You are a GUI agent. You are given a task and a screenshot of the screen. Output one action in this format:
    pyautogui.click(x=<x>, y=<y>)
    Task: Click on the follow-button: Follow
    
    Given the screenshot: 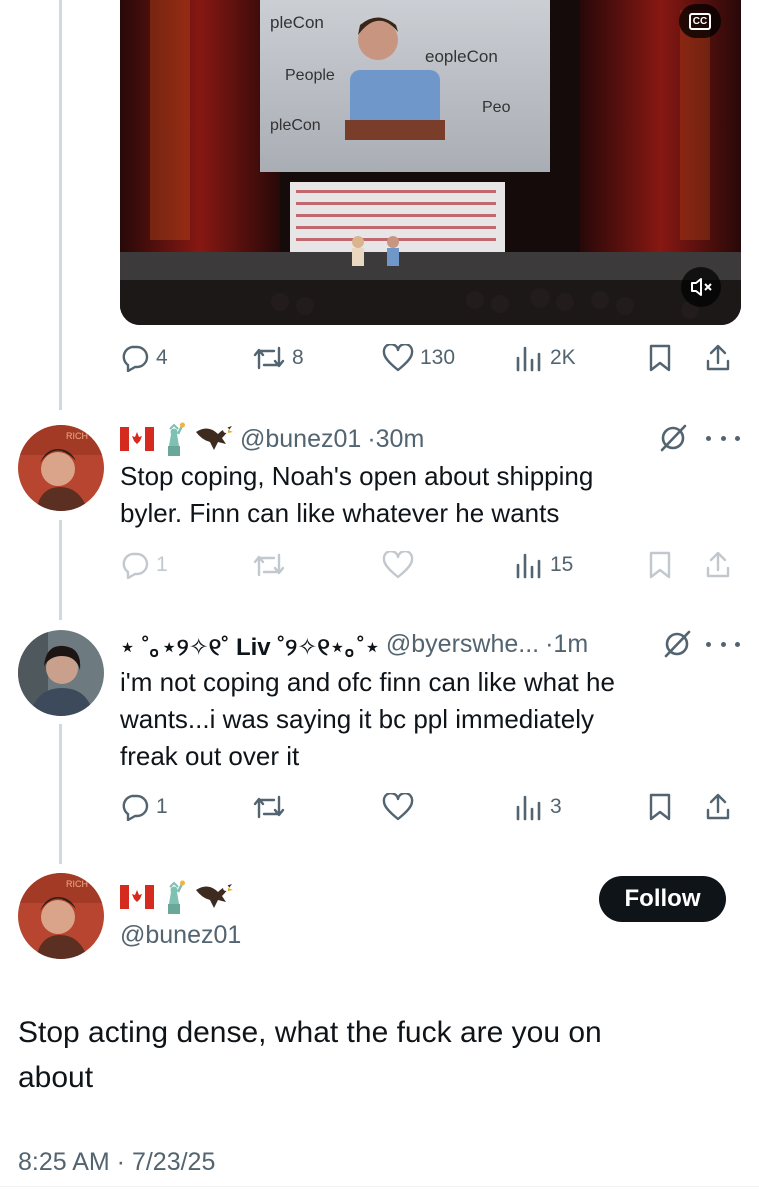 What is the action you would take?
    pyautogui.click(x=662, y=899)
    